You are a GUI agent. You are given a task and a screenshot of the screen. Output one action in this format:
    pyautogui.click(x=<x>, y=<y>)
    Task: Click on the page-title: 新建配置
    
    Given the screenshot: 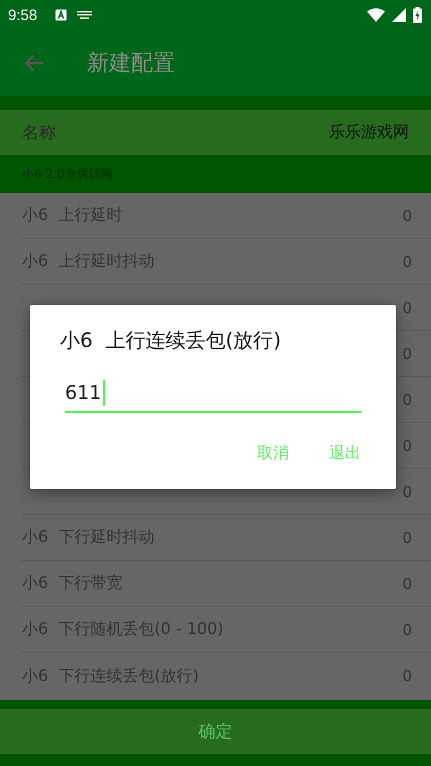 What is the action you would take?
    pyautogui.click(x=131, y=64)
    